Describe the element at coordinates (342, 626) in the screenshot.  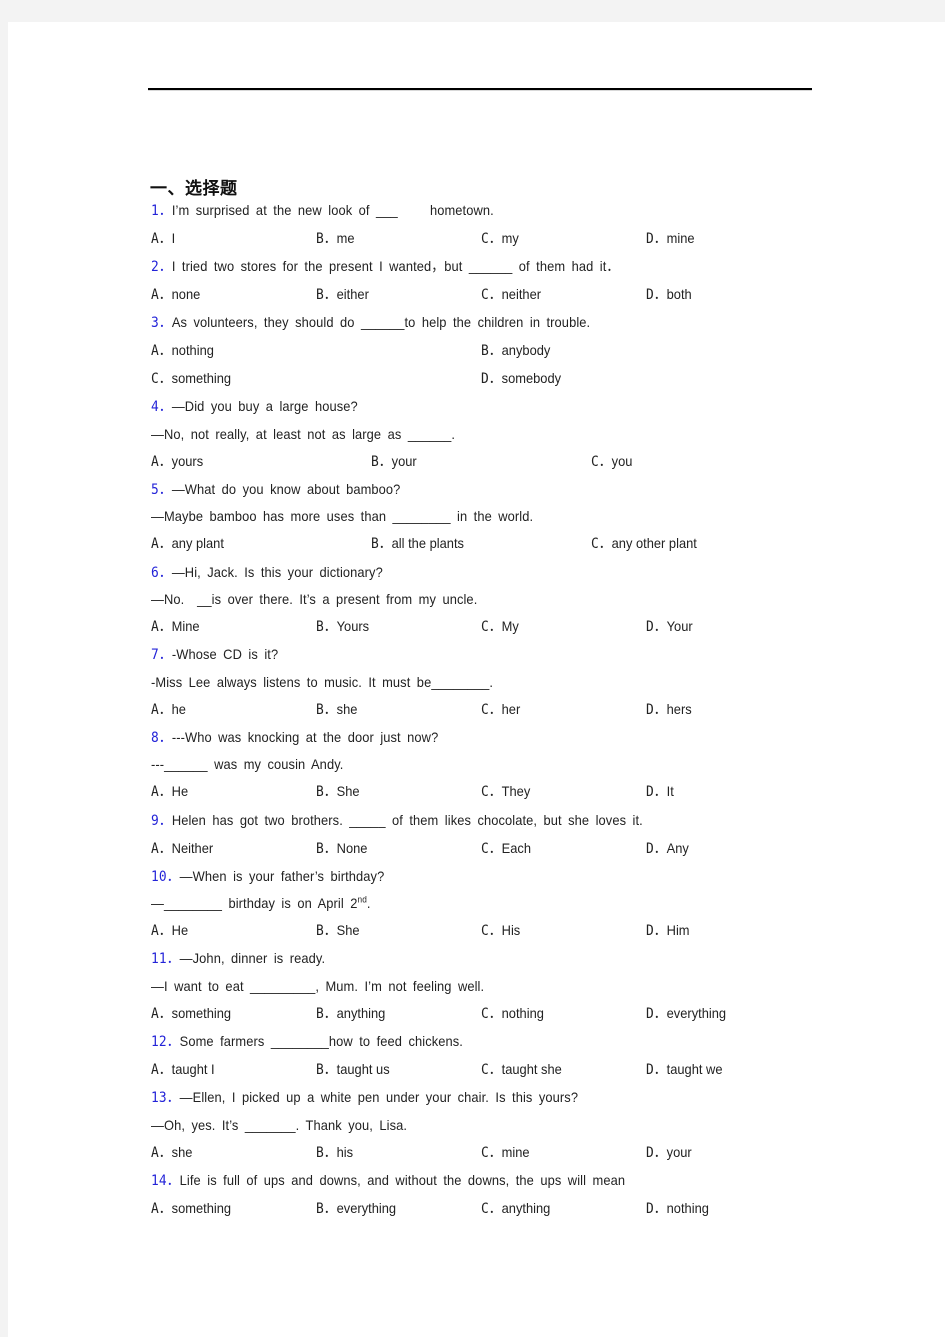
I see `answer-option-b: B．Yours` at that location.